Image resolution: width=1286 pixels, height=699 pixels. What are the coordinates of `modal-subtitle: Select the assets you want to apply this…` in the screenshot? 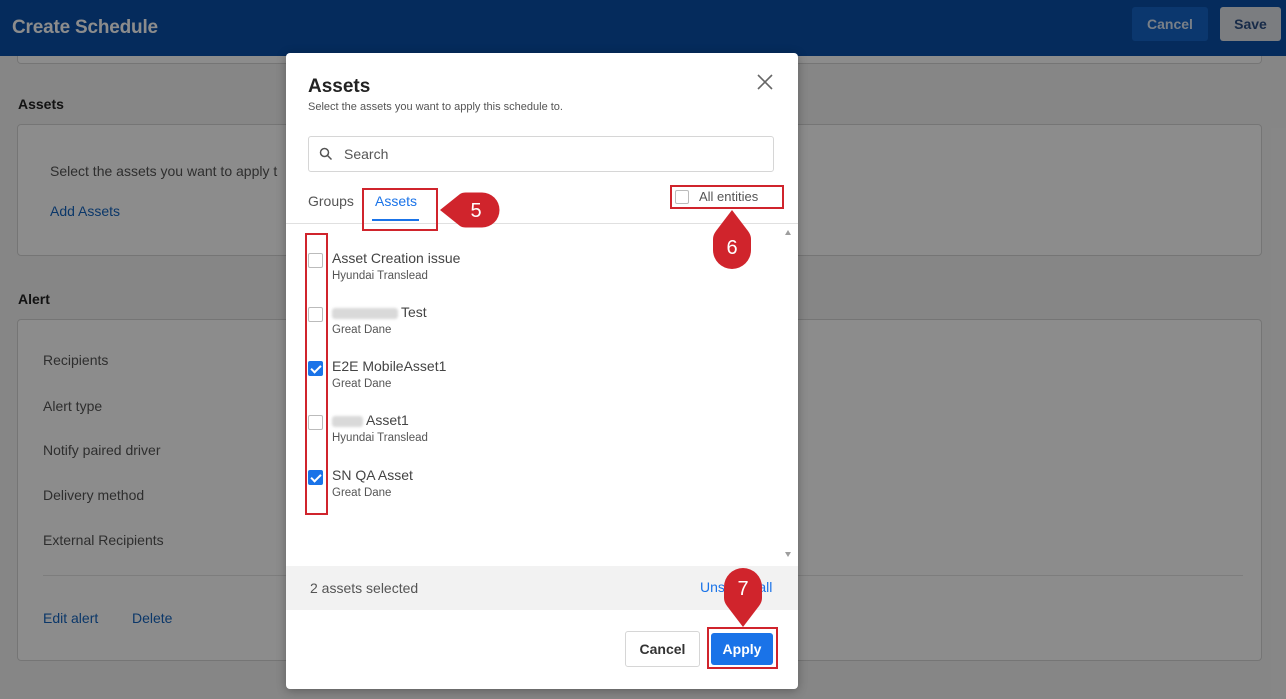 It's located at (435, 107).